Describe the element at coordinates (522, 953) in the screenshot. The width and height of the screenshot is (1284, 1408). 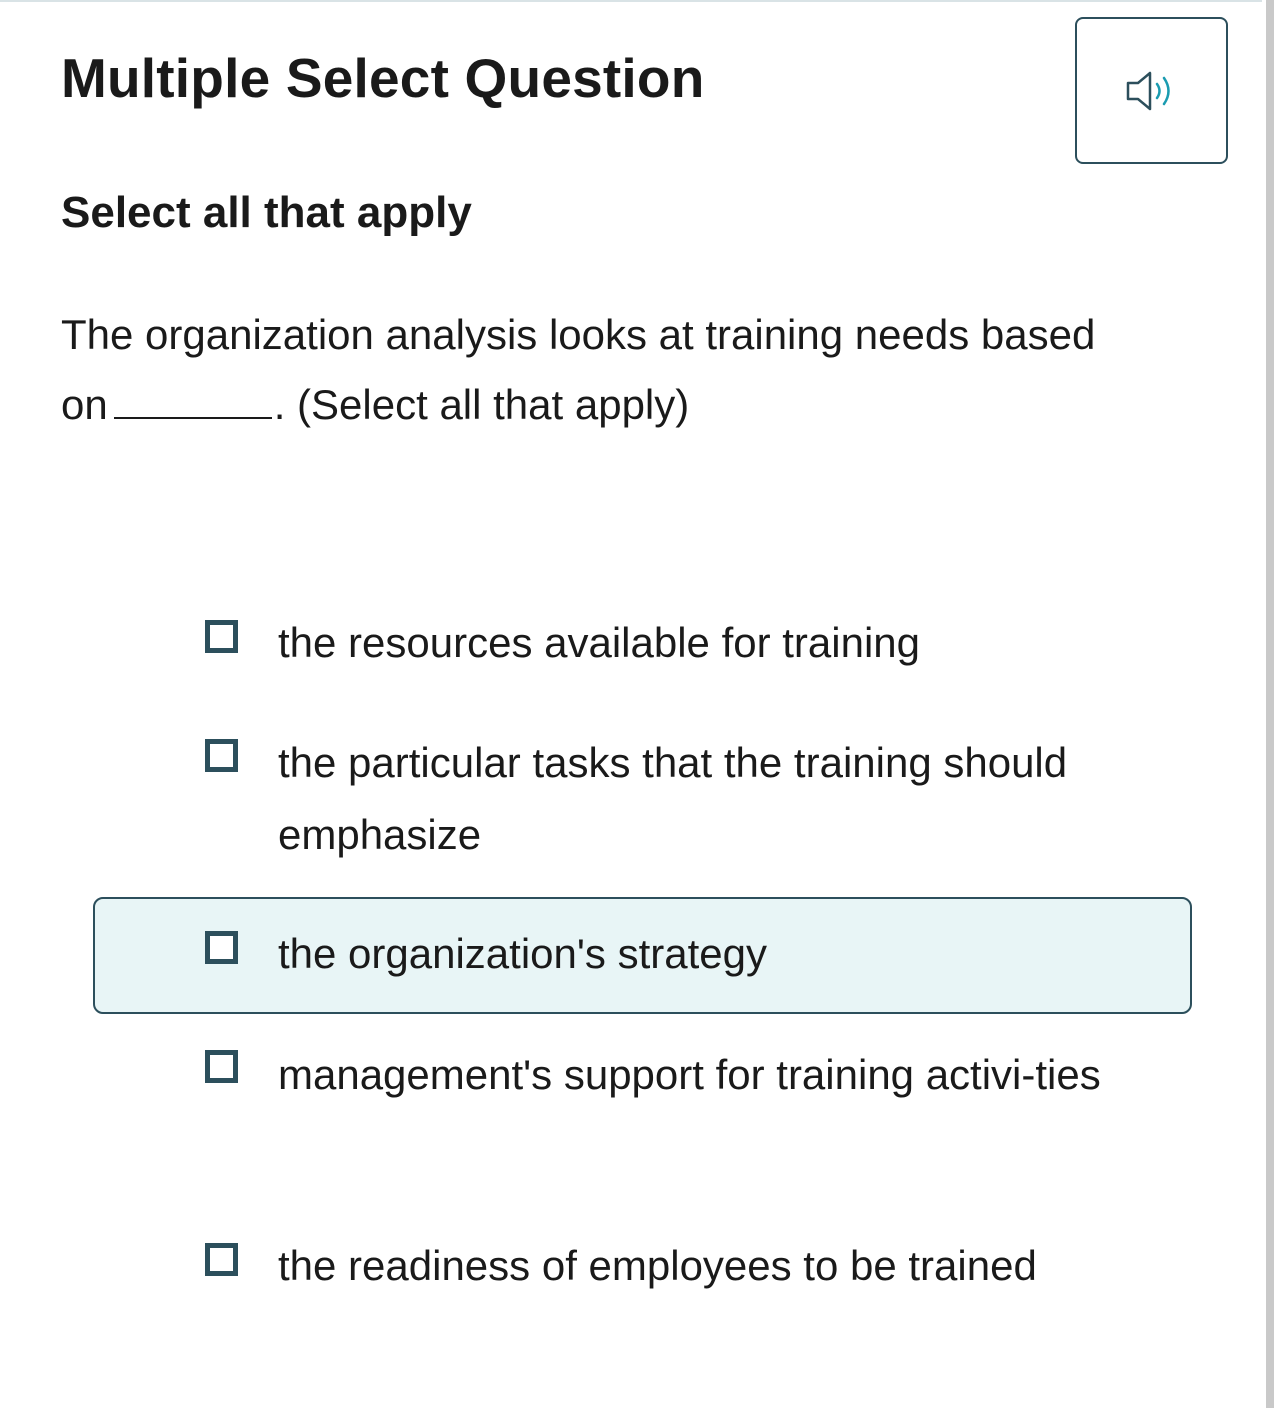
I see `option-label: the organization's strategy` at that location.